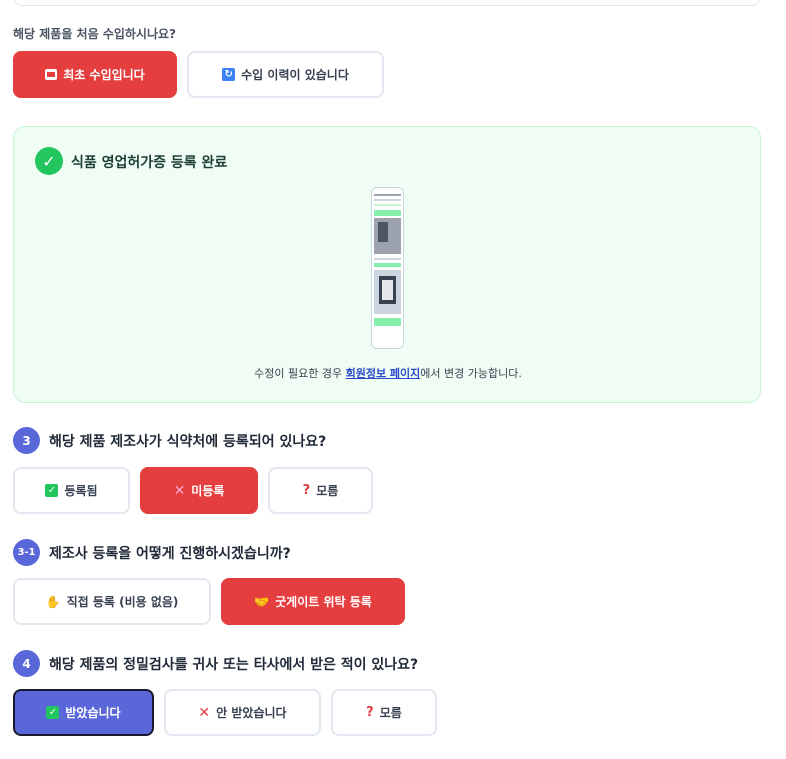 This screenshot has width=786, height=759. I want to click on self-register-label: 직접 등록 (비용 없음), so click(122, 602).